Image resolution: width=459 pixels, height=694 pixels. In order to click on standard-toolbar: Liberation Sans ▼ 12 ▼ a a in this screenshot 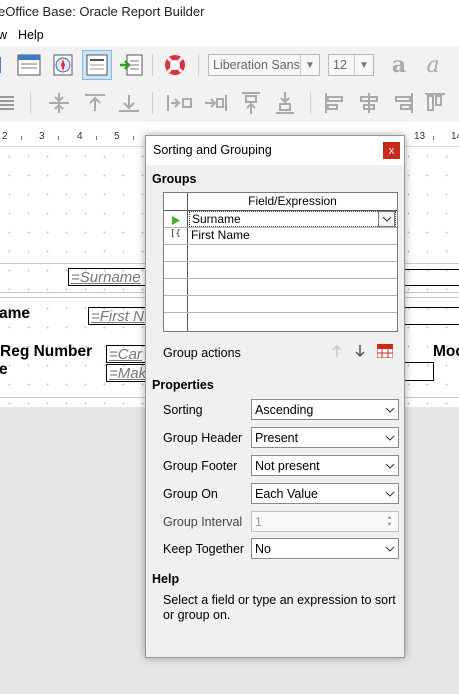, I will do `click(229, 65)`.